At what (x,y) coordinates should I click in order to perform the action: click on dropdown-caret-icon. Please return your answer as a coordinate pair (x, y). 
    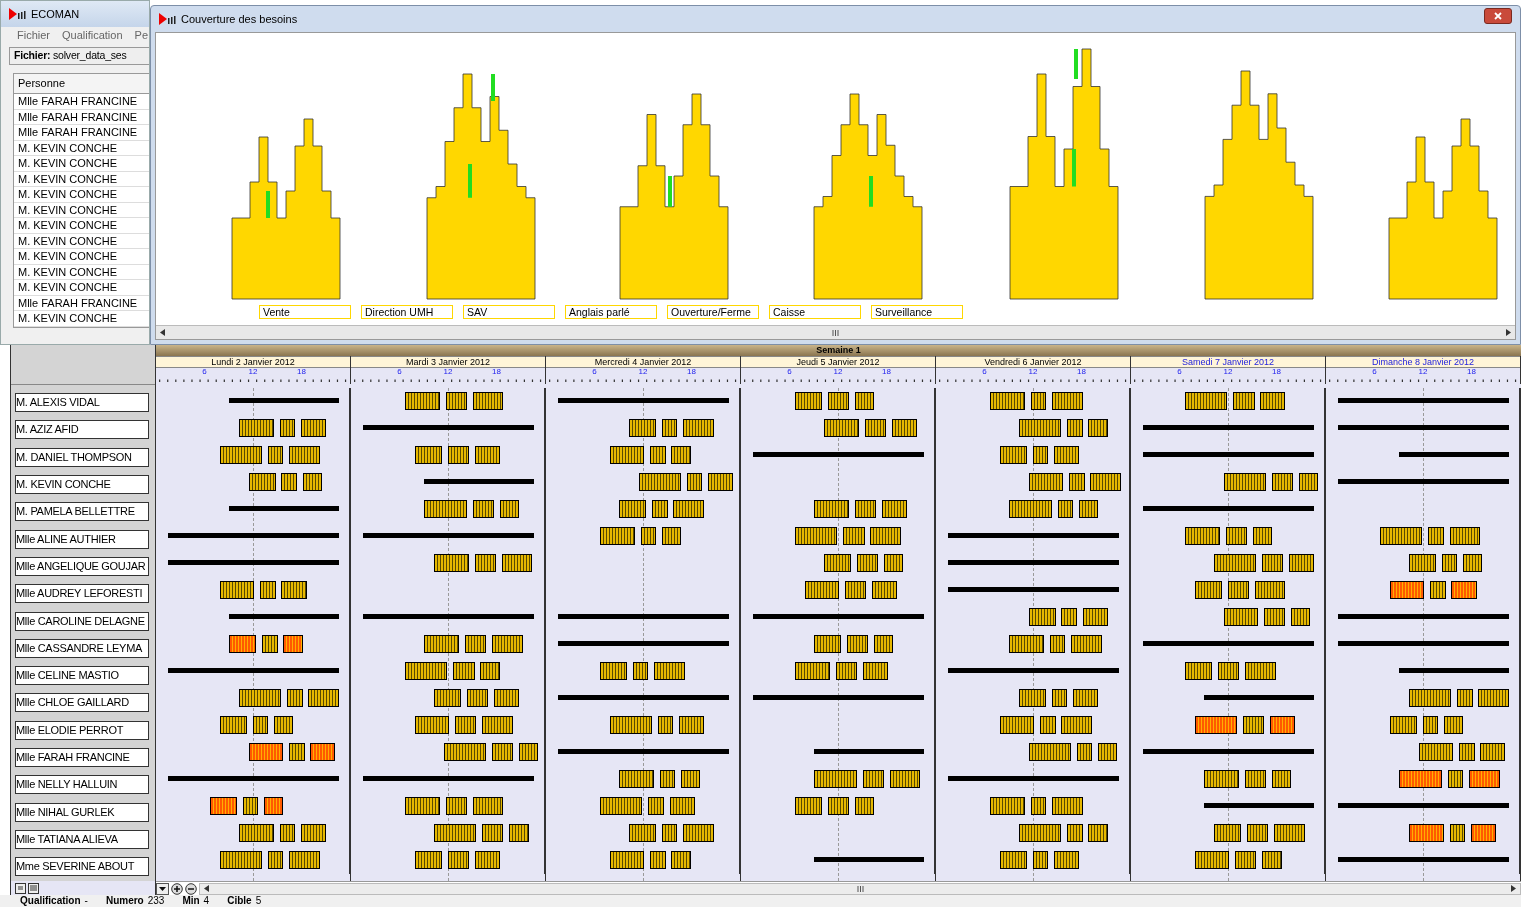
    Looking at the image, I should click on (162, 888).